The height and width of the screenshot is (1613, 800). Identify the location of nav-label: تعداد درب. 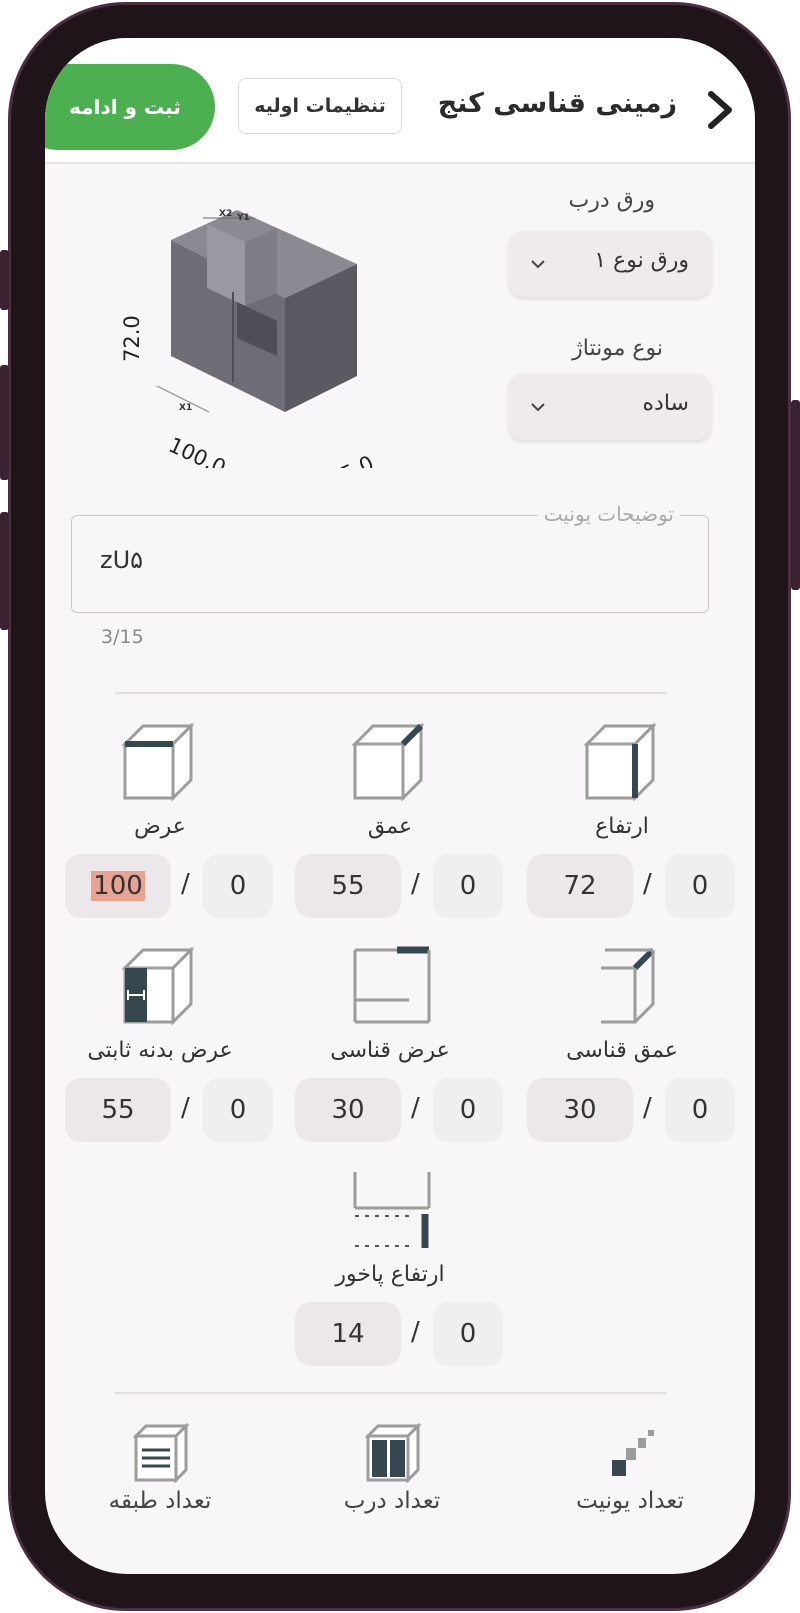
(392, 1501).